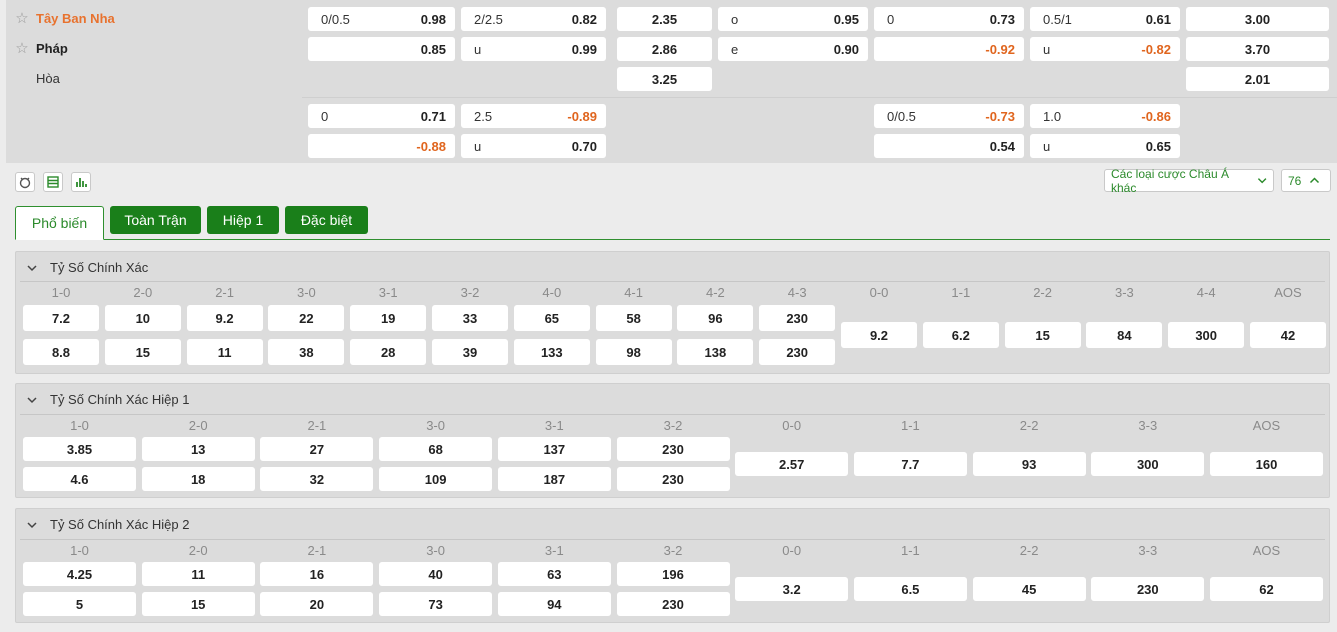 The image size is (1337, 632). What do you see at coordinates (381, 19) in the screenshot?
I see `odds-cell: 0/0.5 0.98` at bounding box center [381, 19].